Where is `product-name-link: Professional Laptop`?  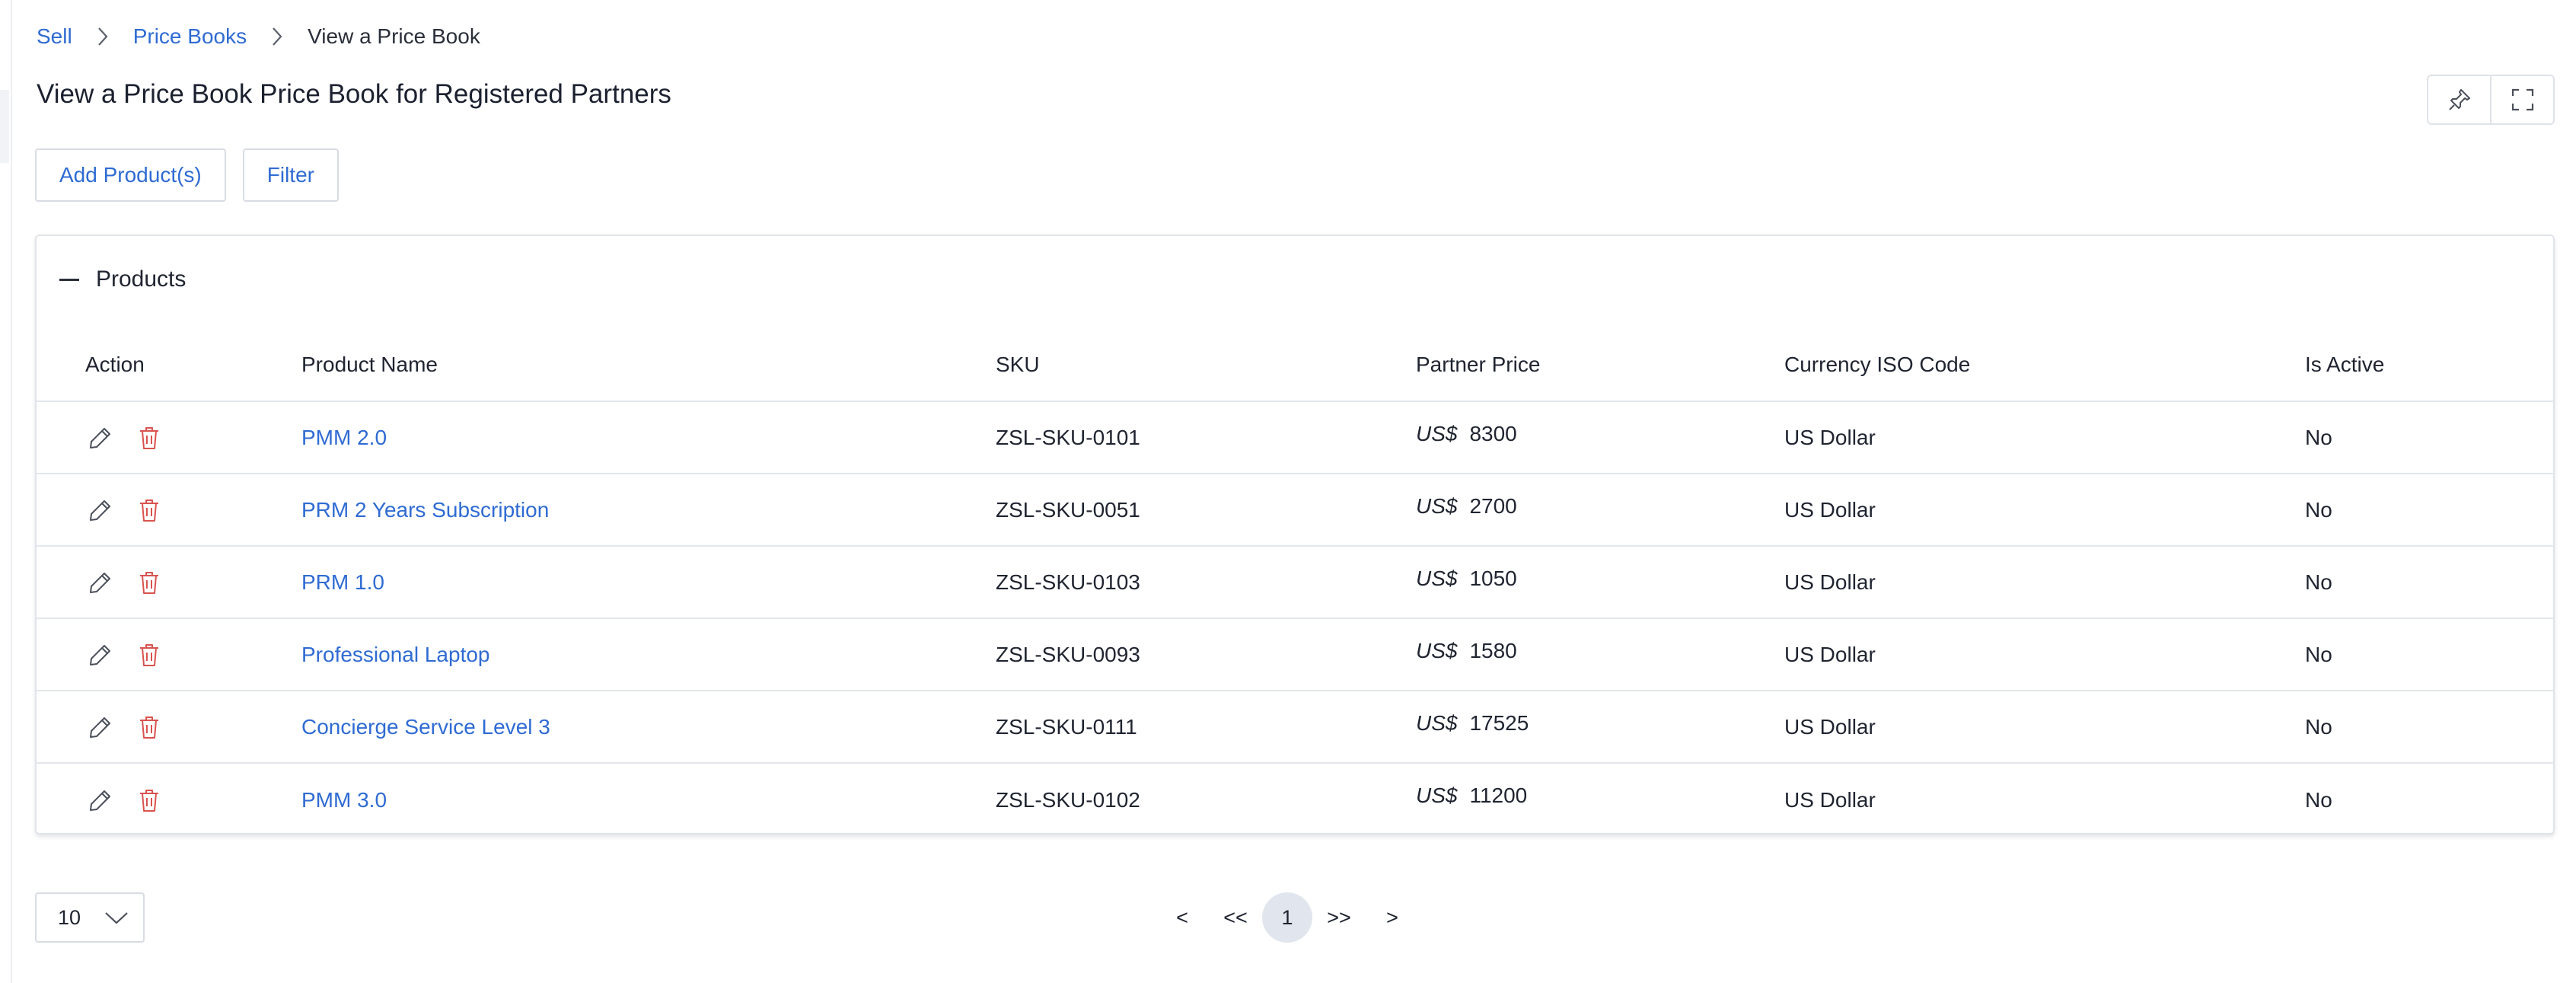
product-name-link: Professional Laptop is located at coordinates (395, 655).